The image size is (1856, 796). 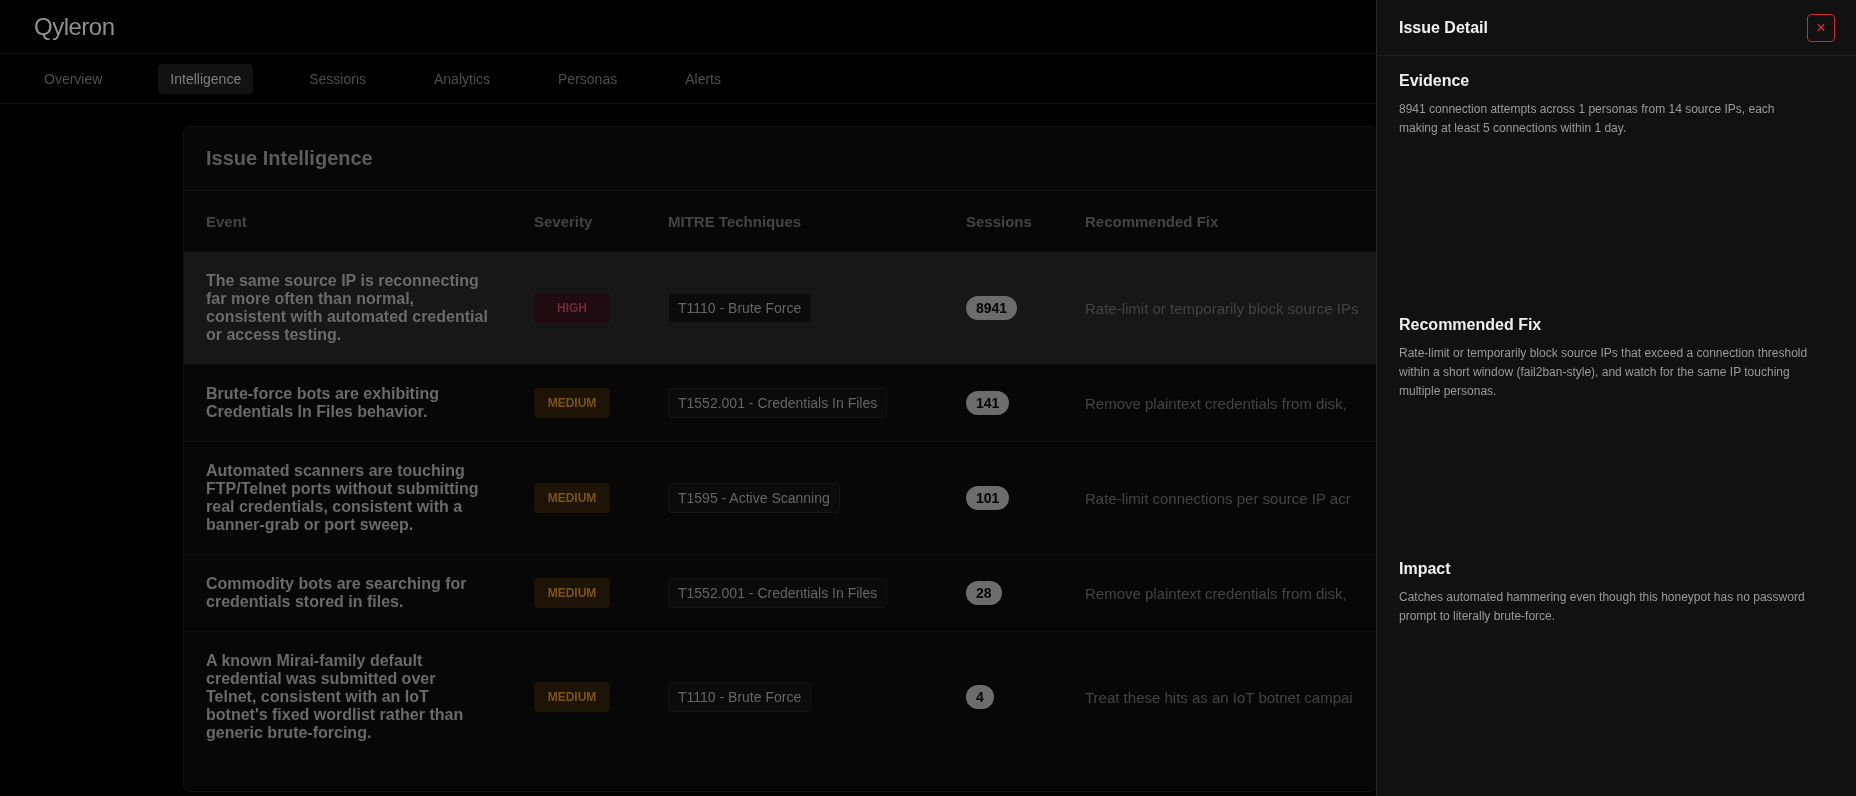 What do you see at coordinates (1471, 325) in the screenshot?
I see `section-heading: Recommended Fix` at bounding box center [1471, 325].